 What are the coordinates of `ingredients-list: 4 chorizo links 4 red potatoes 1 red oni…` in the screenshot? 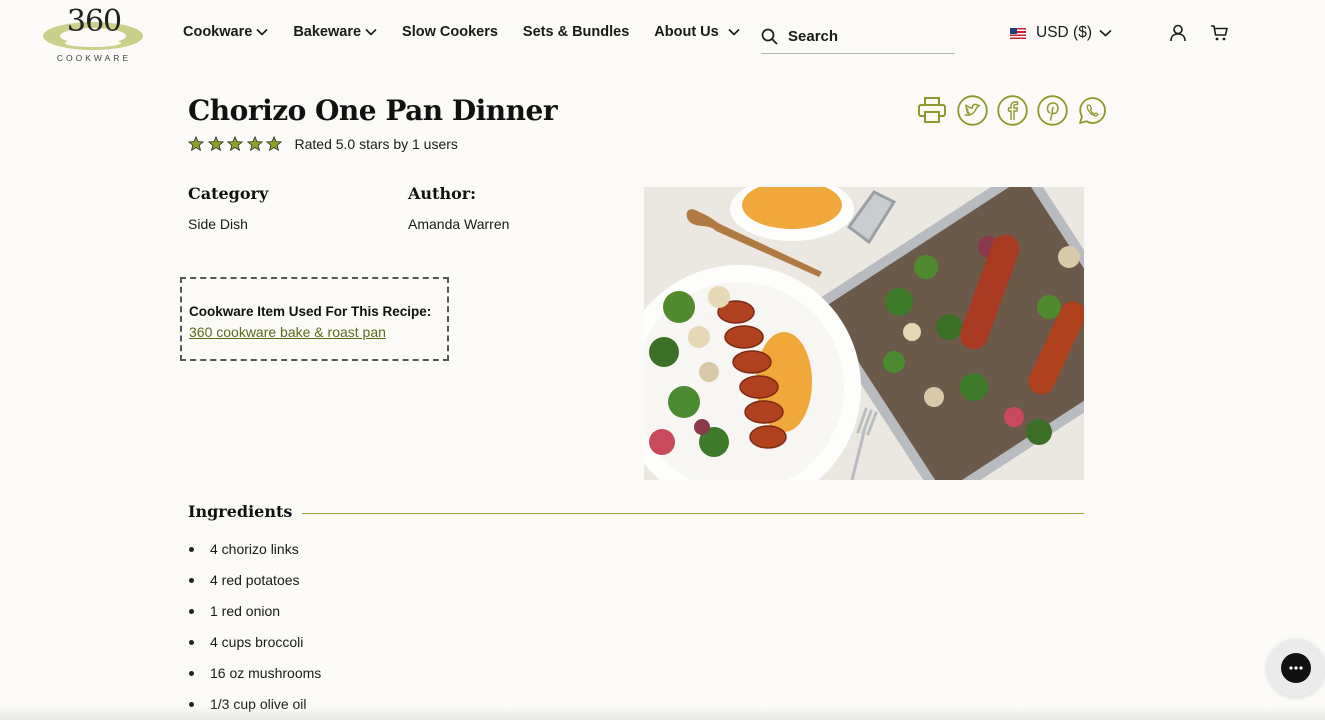 It's located at (254, 630).